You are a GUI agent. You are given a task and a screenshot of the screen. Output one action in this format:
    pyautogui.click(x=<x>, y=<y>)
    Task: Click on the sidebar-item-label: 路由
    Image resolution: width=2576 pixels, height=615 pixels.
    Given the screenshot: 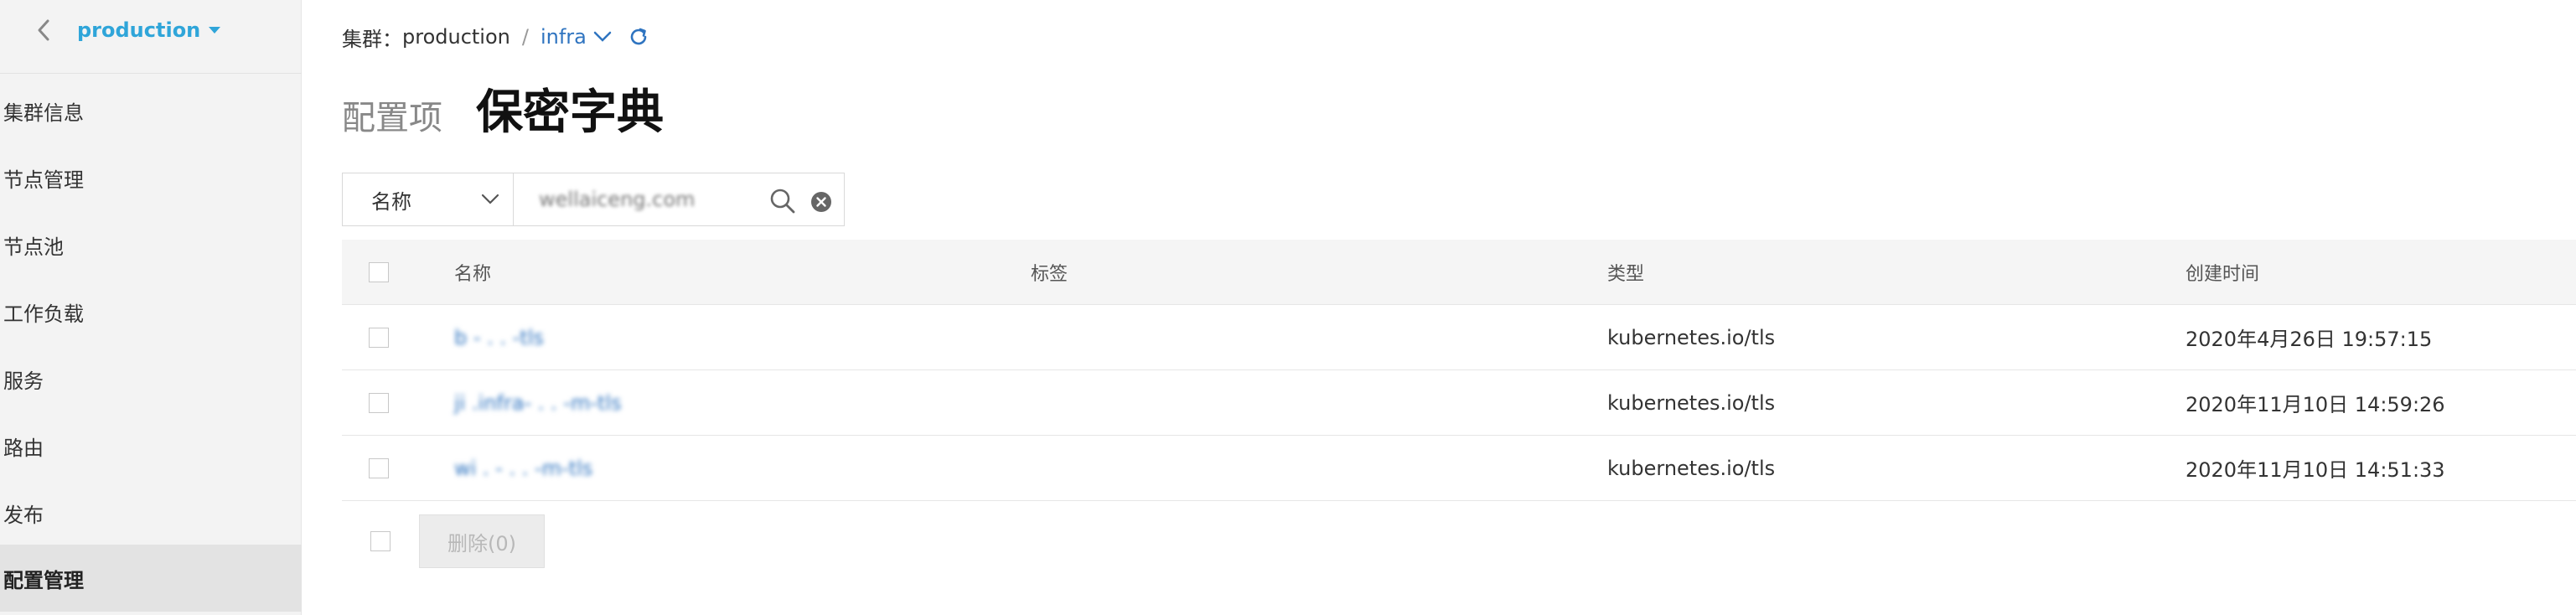 What is the action you would take?
    pyautogui.click(x=23, y=448)
    